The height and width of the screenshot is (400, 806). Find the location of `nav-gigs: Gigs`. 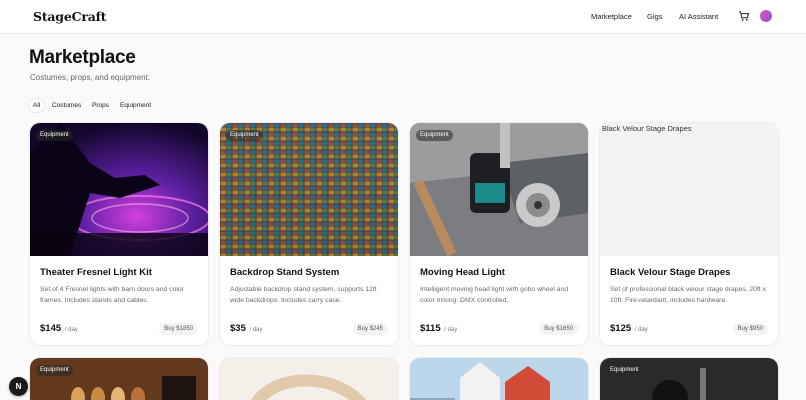

nav-gigs: Gigs is located at coordinates (654, 16).